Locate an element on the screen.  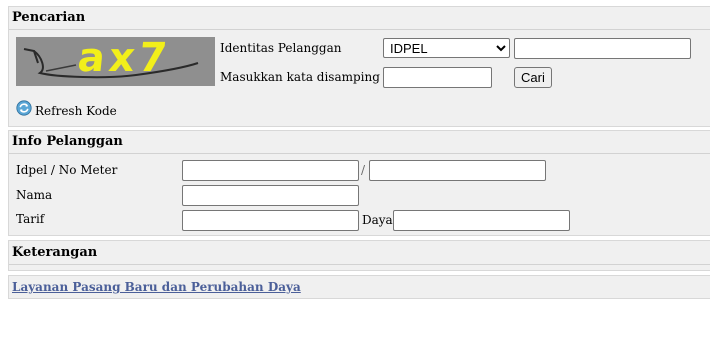
name-field is located at coordinates (270, 195).